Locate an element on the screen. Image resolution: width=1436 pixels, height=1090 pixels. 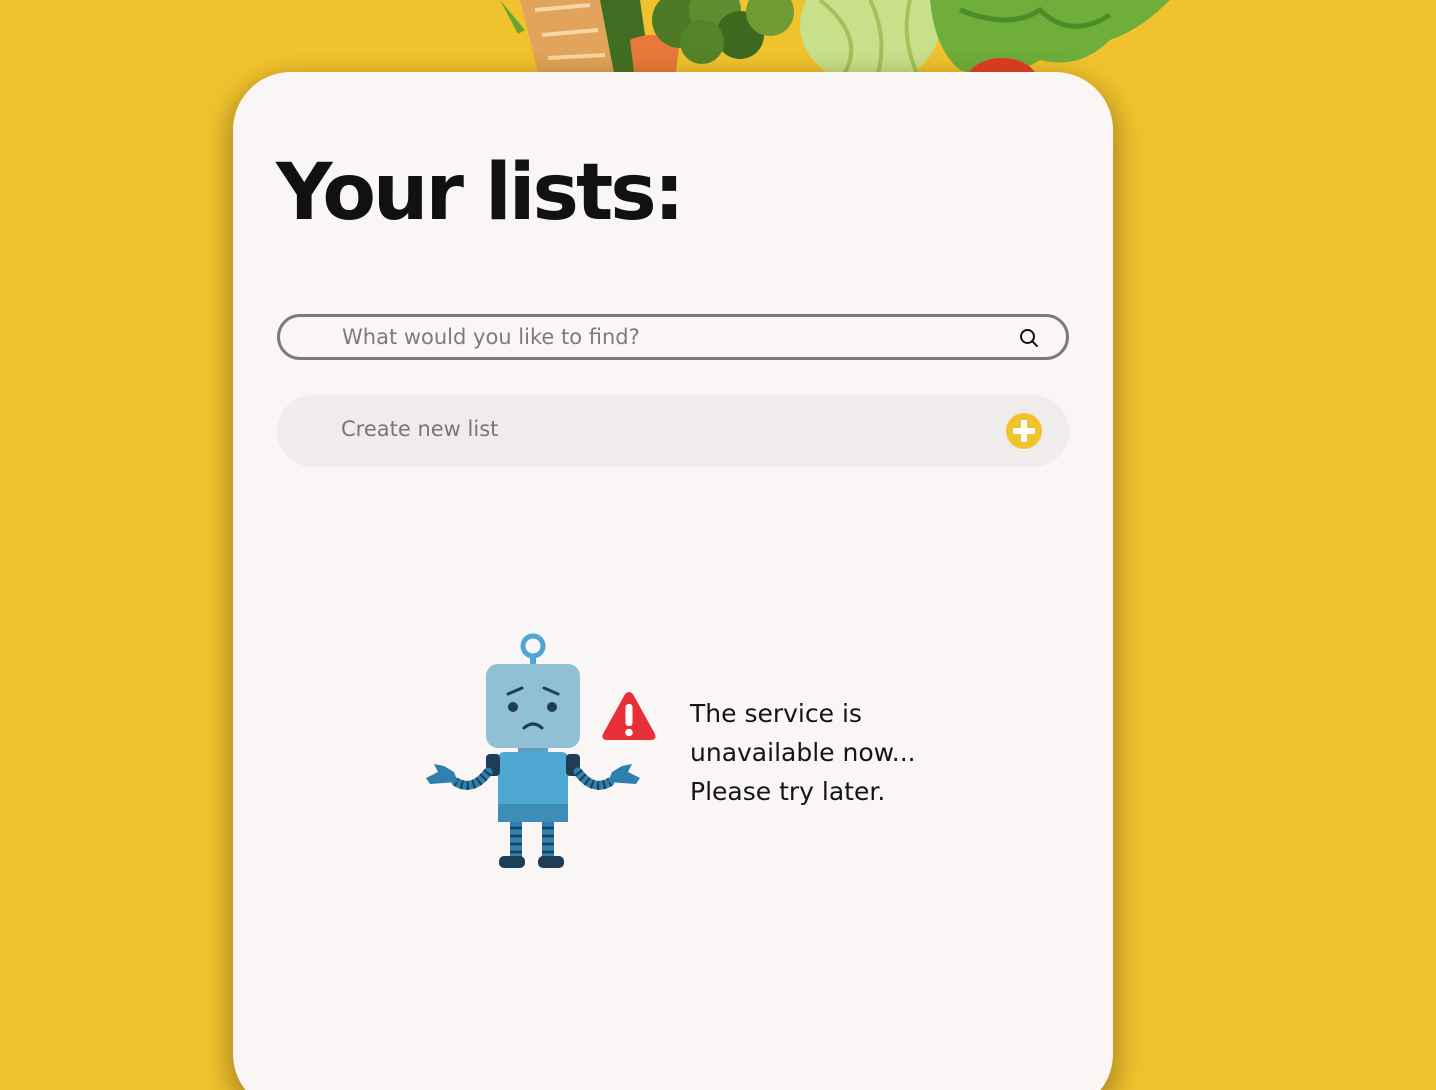
search-icon is located at coordinates (1029, 338).